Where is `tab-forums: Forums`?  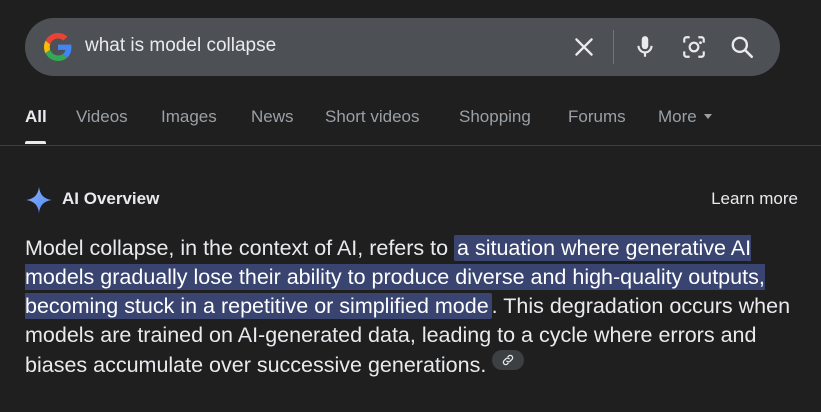 tab-forums: Forums is located at coordinates (597, 117).